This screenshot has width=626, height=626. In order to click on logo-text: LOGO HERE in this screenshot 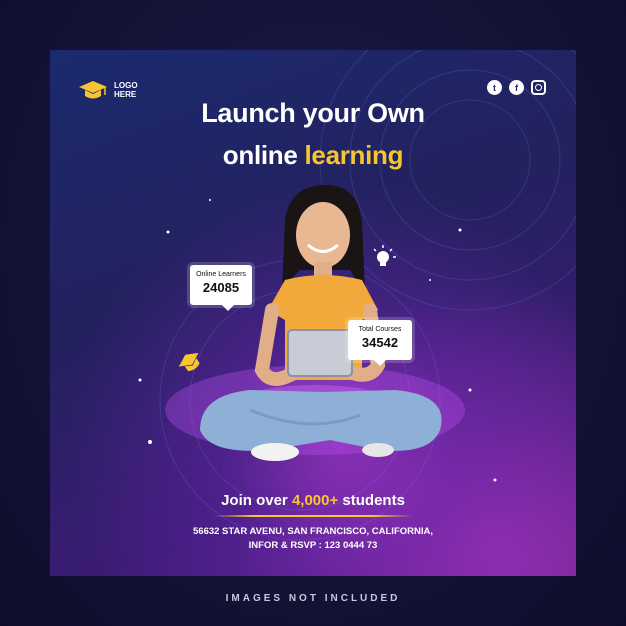, I will do `click(131, 90)`.